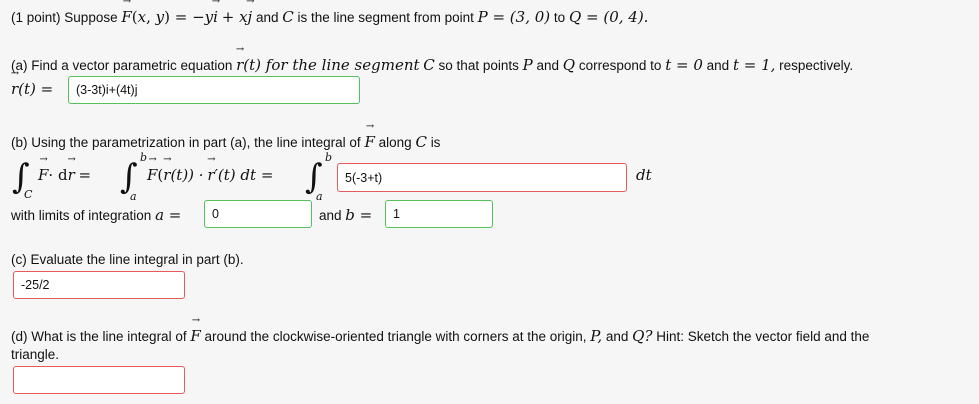 The width and height of the screenshot is (979, 404). Describe the element at coordinates (99, 285) in the screenshot. I see `part-c-answer-input` at that location.